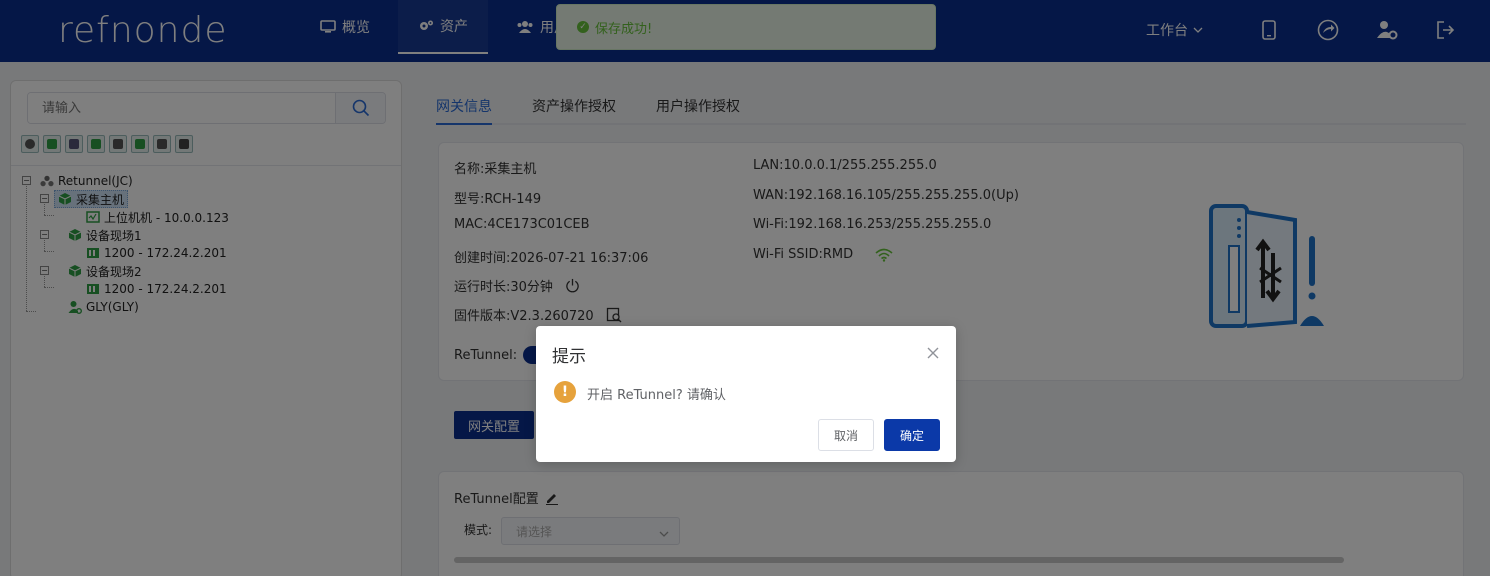 The image size is (1490, 576). Describe the element at coordinates (933, 353) in the screenshot. I see `close-icon` at that location.